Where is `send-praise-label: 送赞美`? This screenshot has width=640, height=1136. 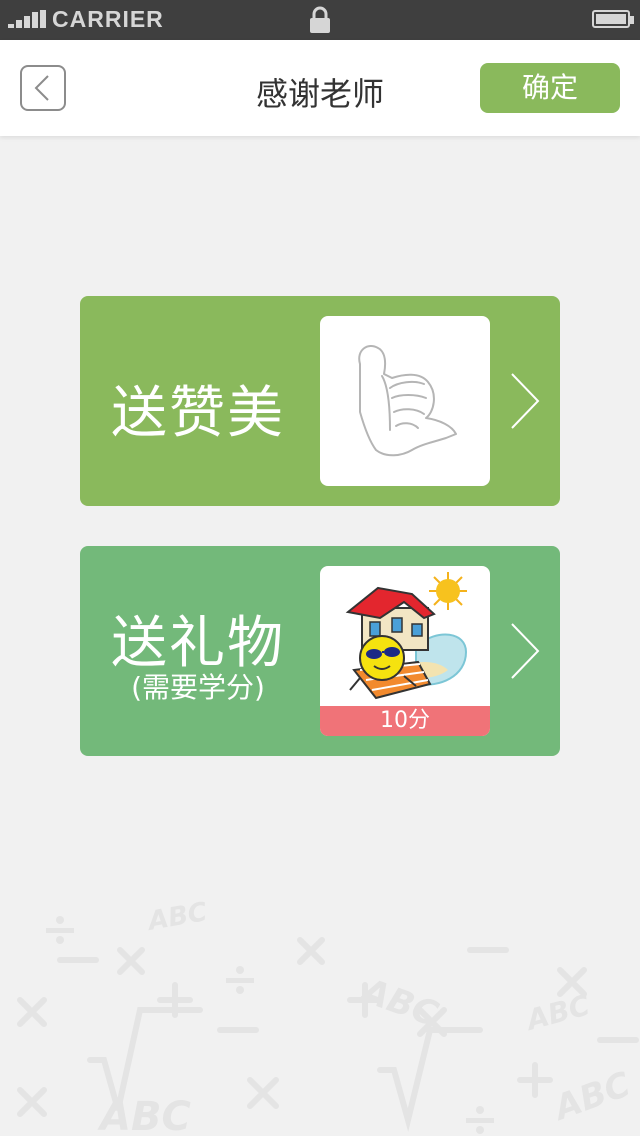 send-praise-label: 送赞美 is located at coordinates (198, 413).